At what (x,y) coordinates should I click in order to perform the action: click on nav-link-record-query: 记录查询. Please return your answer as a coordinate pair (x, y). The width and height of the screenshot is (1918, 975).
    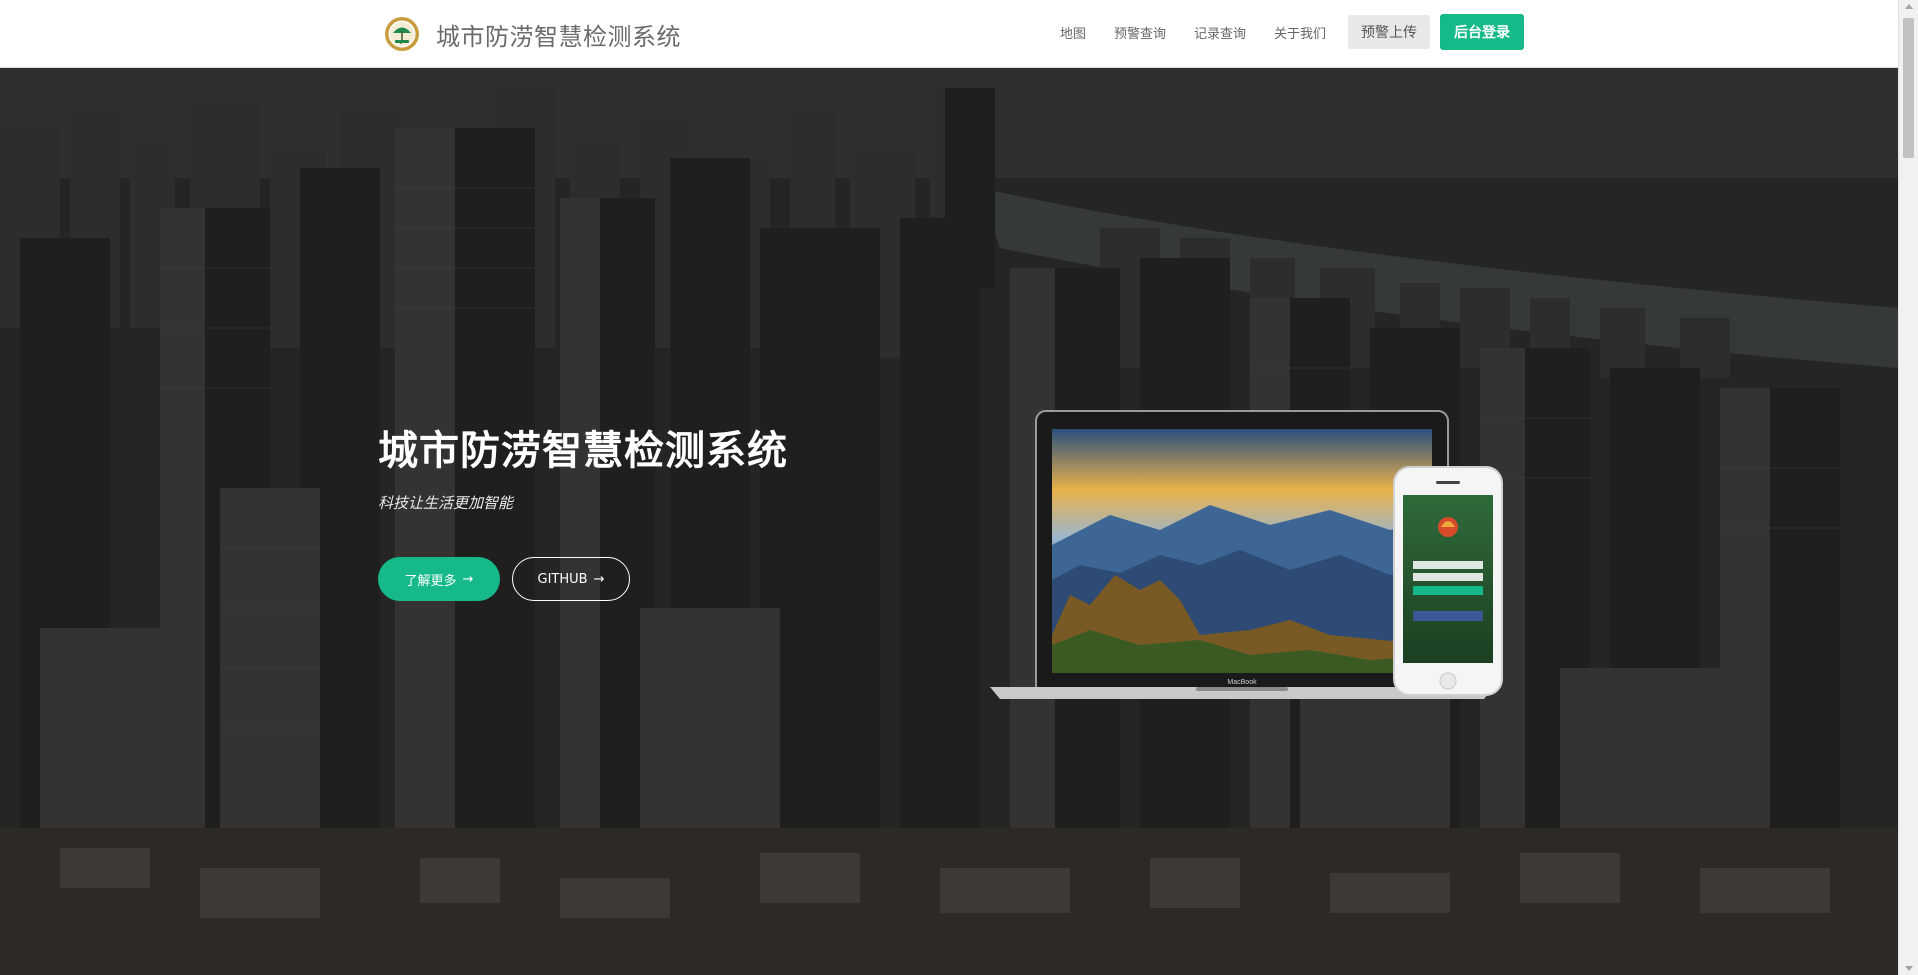
    Looking at the image, I should click on (1220, 32).